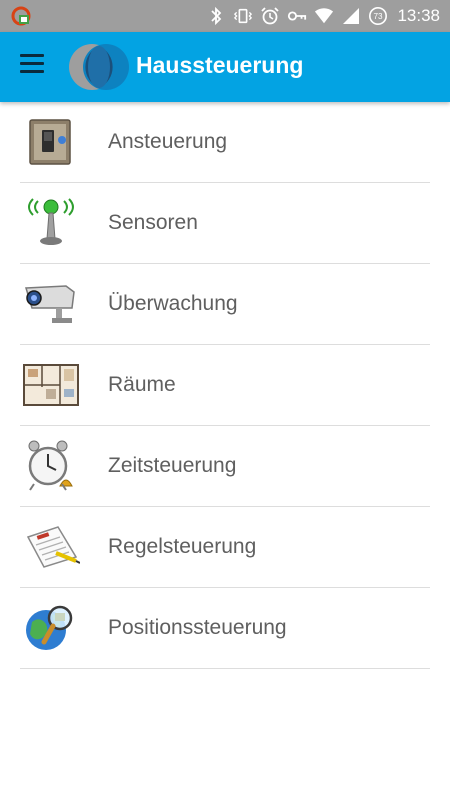  I want to click on alarm-clock-icon, so click(51, 466).